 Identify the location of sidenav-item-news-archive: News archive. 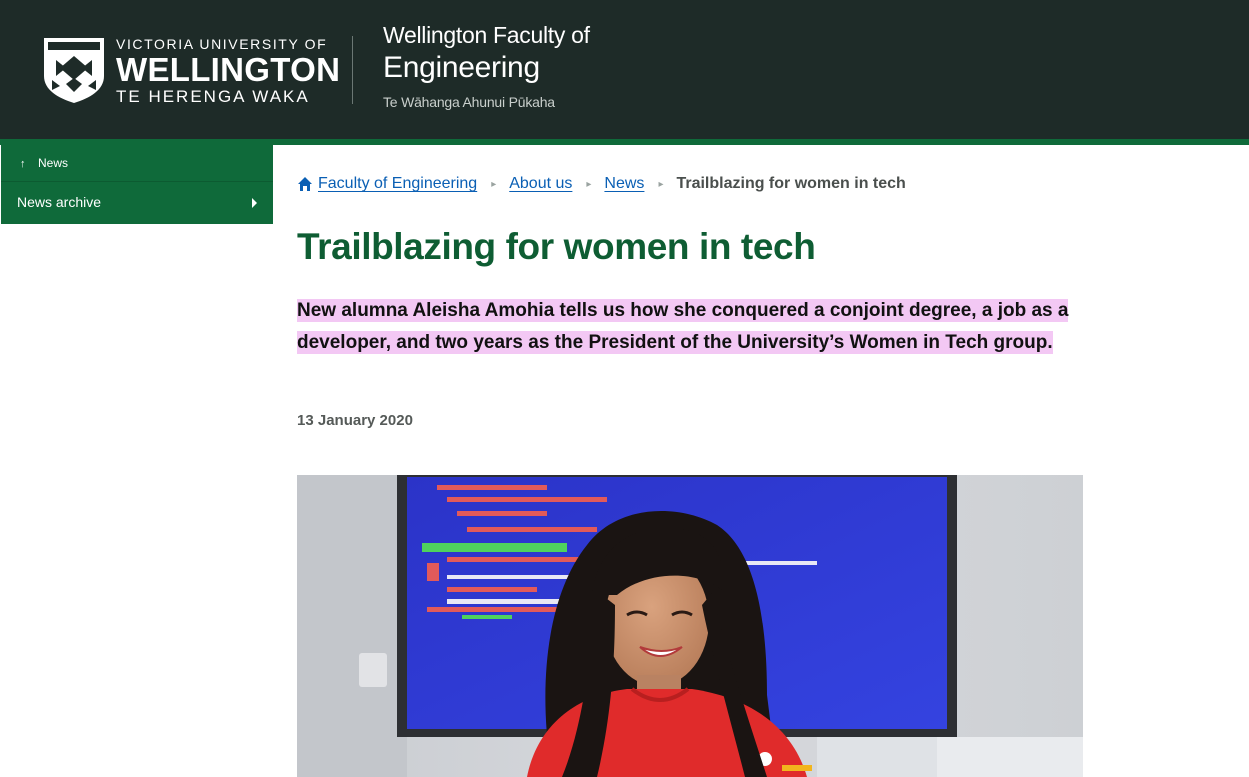
(137, 202).